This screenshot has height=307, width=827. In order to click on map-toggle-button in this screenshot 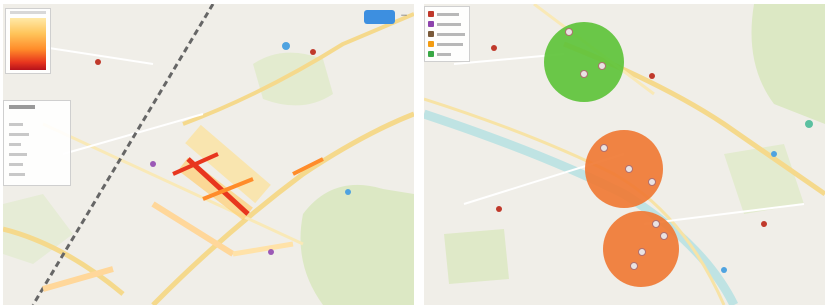, I will do `click(379, 17)`.